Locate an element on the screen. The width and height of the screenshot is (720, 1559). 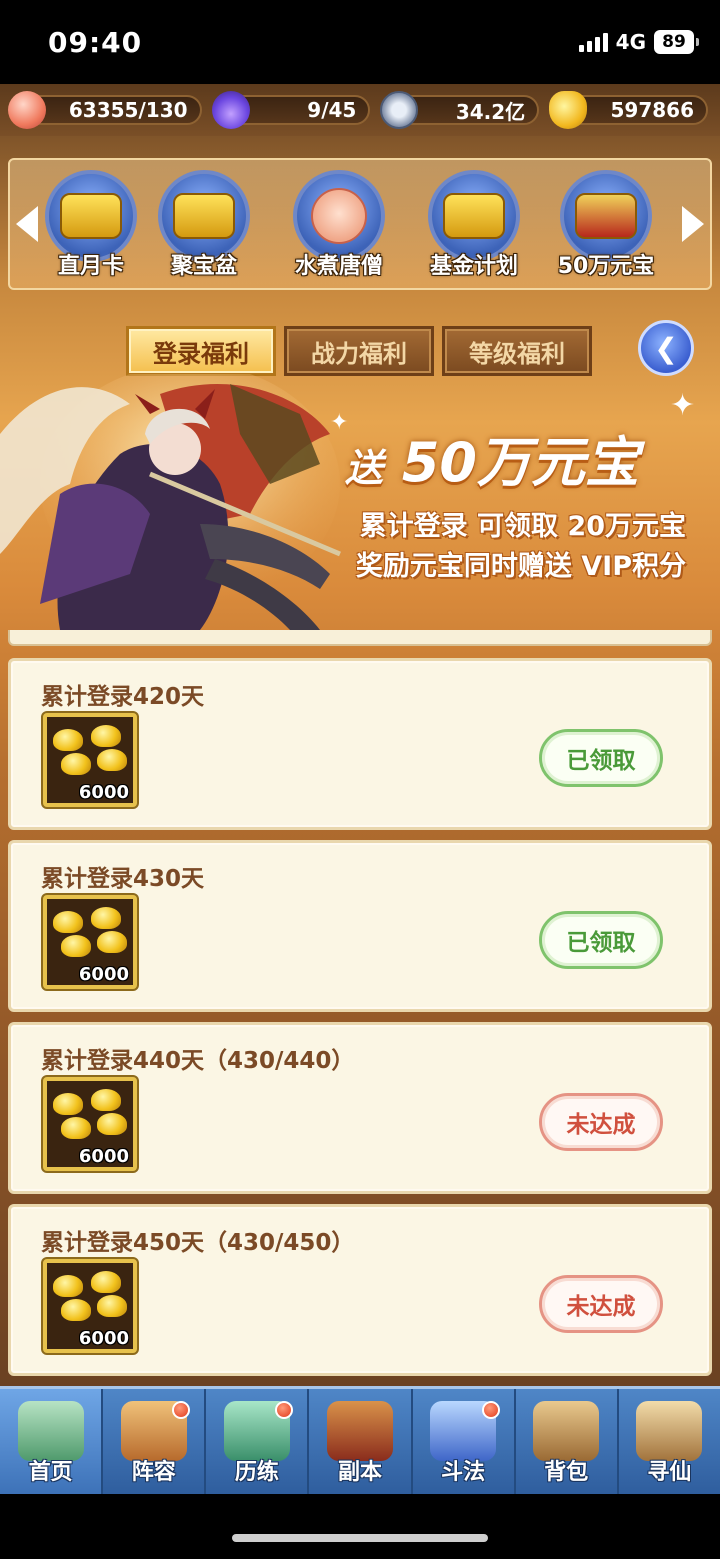
resource-bar: 63355/130 9/45 34.2亿 597866 is located at coordinates (360, 110).